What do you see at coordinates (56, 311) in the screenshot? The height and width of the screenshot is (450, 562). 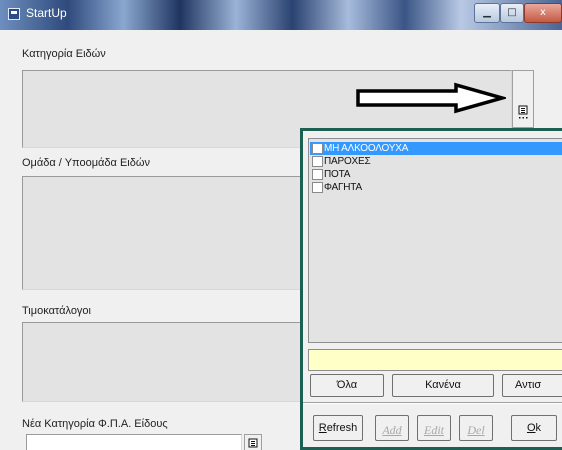 I see `price-lists-label: Τιμοκατάλογοι` at bounding box center [56, 311].